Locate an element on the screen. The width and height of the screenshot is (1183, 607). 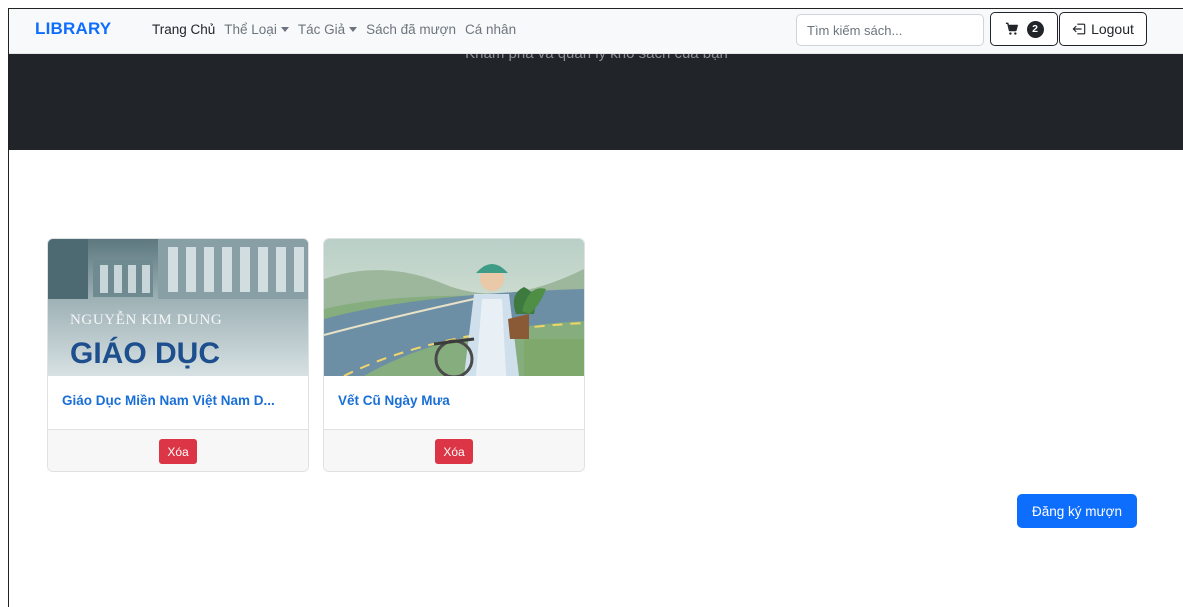
search-input is located at coordinates (890, 30).